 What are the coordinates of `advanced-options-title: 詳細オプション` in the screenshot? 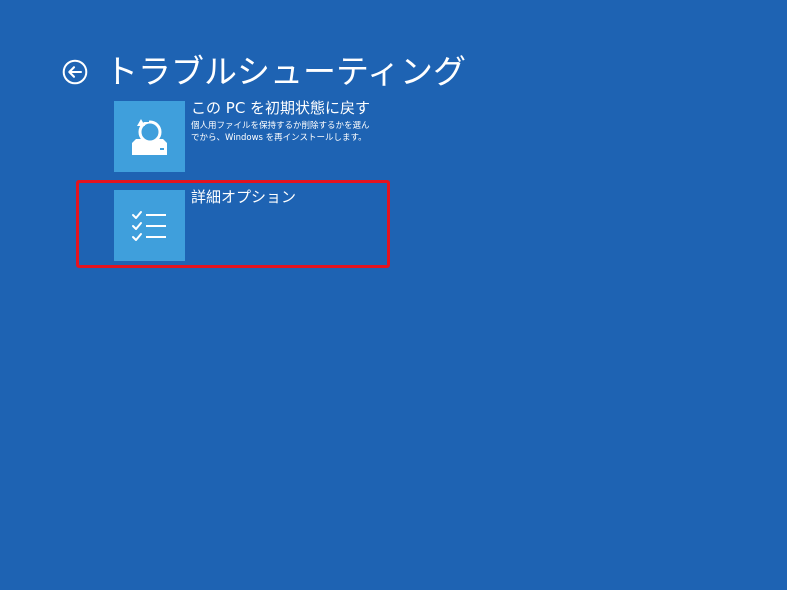 It's located at (281, 197).